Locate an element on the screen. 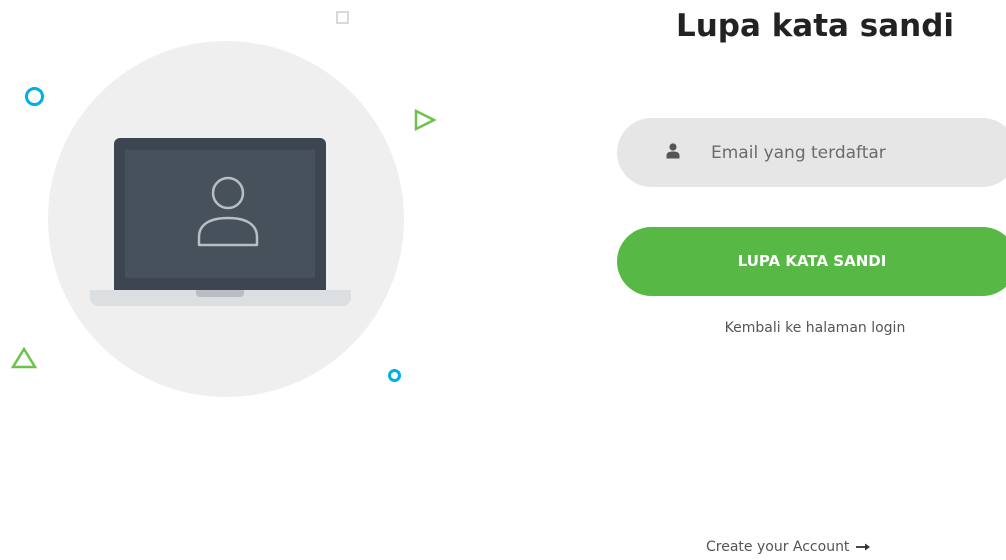  laptop-icon is located at coordinates (220, 214).